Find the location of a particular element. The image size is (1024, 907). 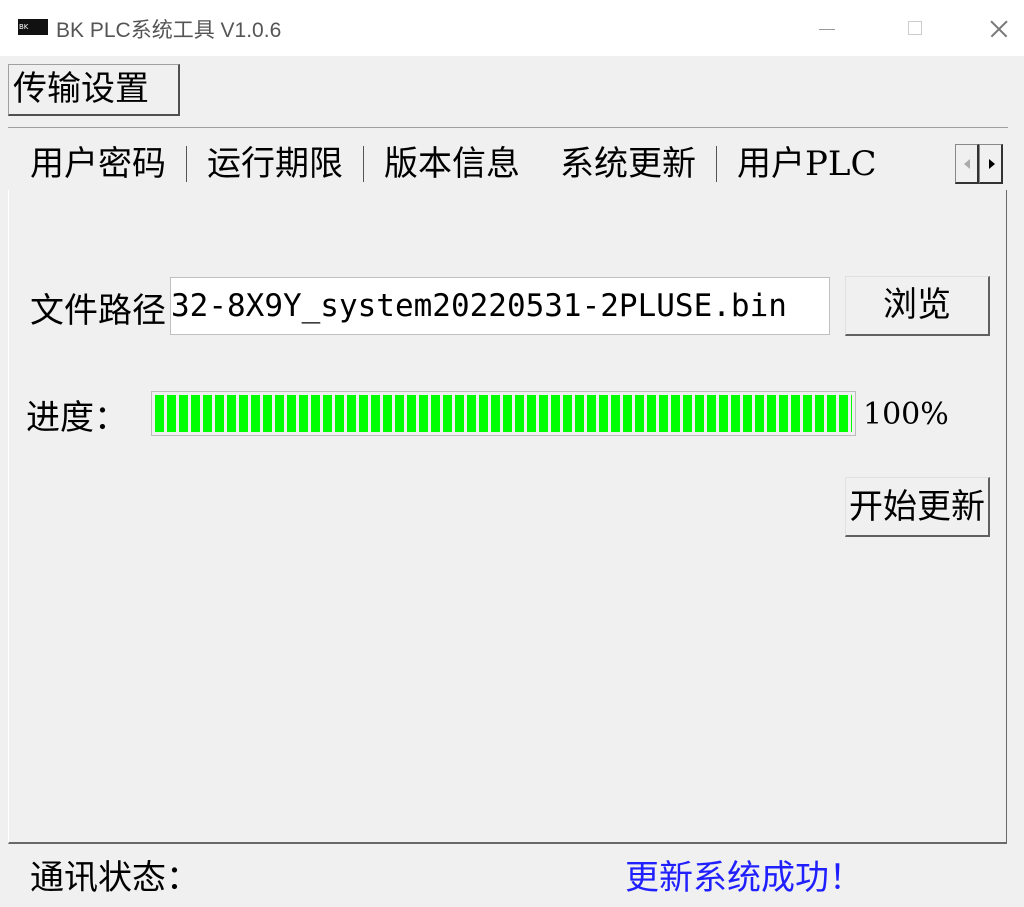

progress-label: 进度： is located at coordinates (77, 418).